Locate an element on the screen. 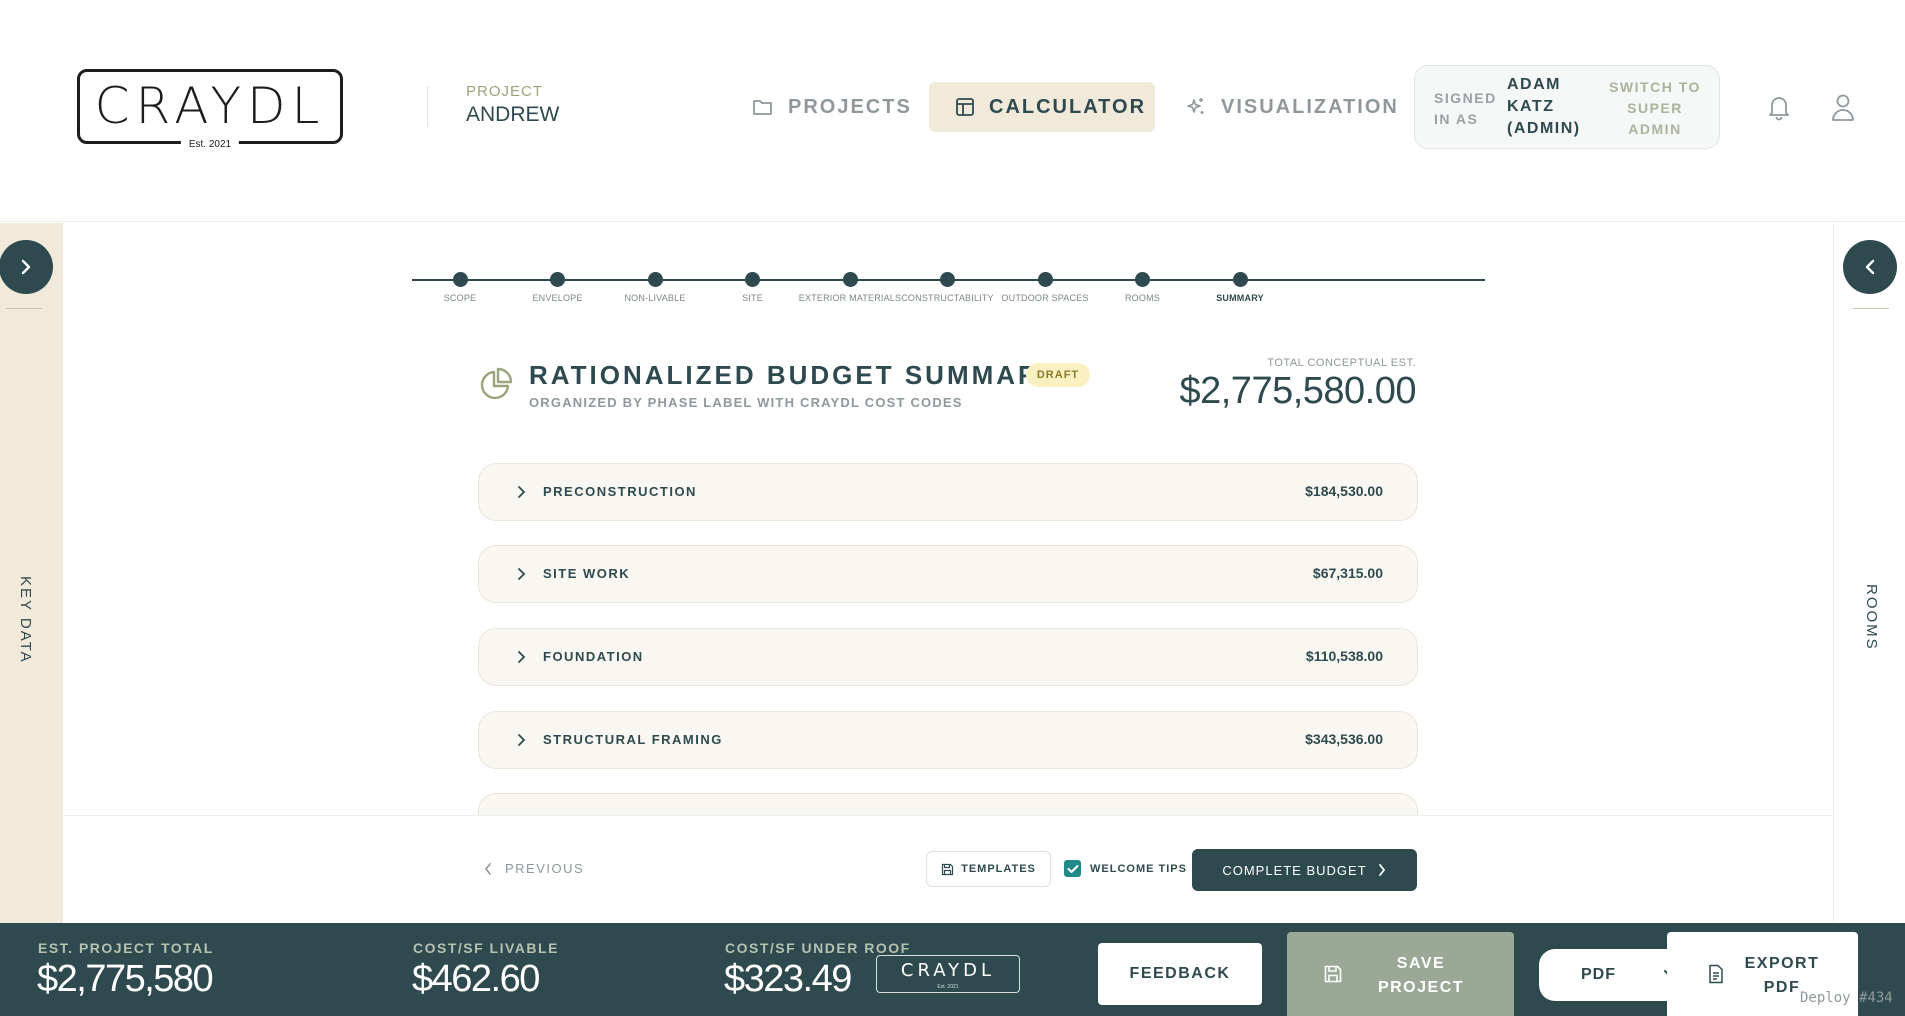  step-label: SUMMARY is located at coordinates (1240, 298).